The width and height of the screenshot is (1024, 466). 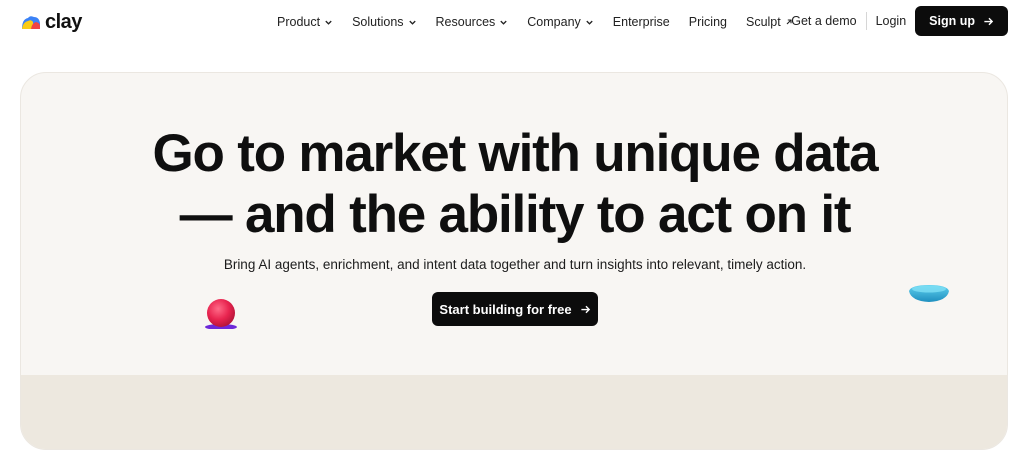 I want to click on nav-item-label: Company, so click(x=554, y=22).